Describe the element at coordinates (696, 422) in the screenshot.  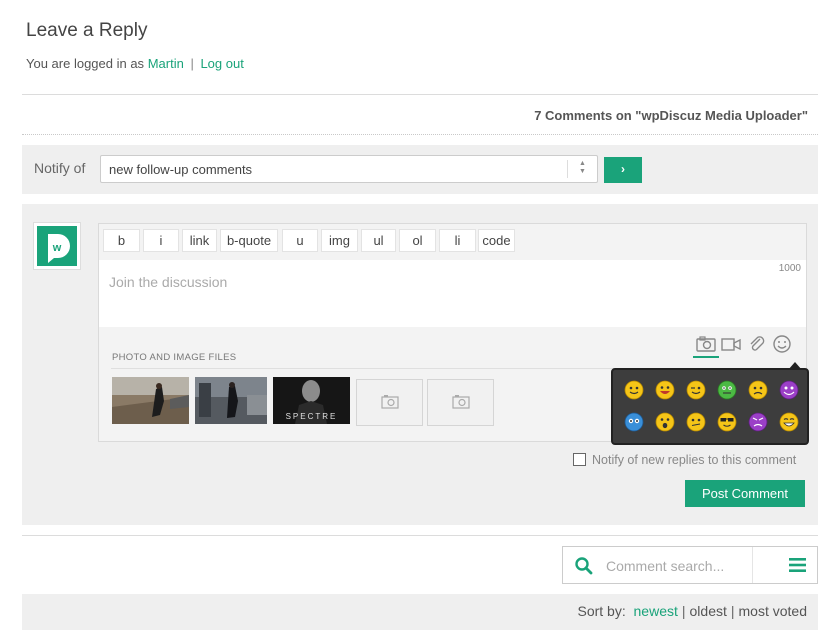
I see `confused-emoji` at that location.